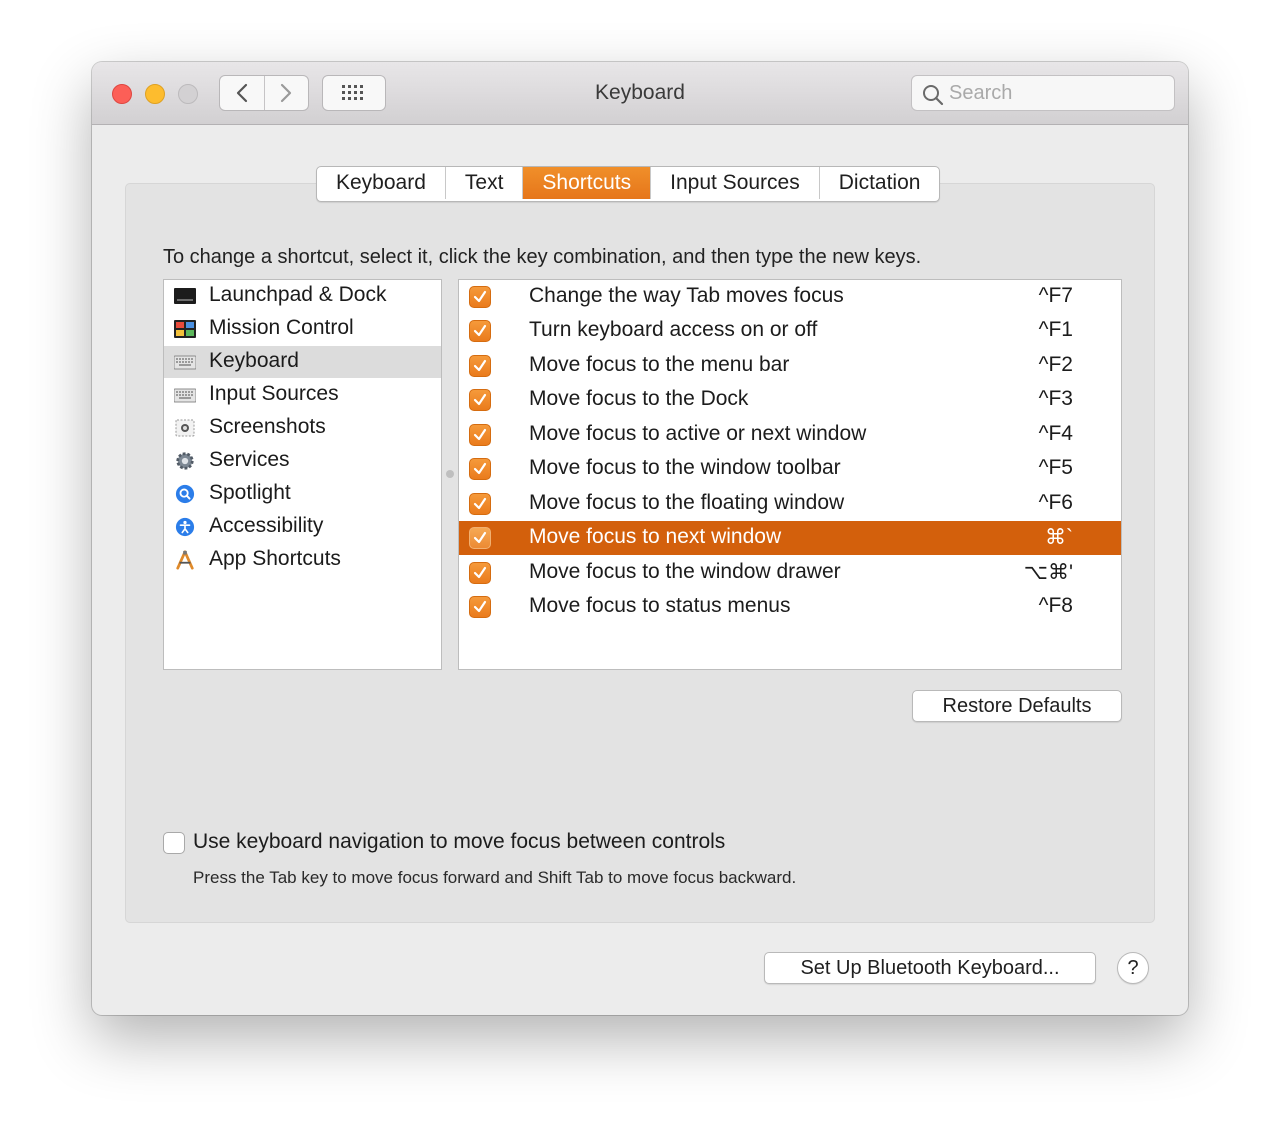 The height and width of the screenshot is (1137, 1280). I want to click on shortcut-row: Move focus to active or next window ^F4, so click(790, 435).